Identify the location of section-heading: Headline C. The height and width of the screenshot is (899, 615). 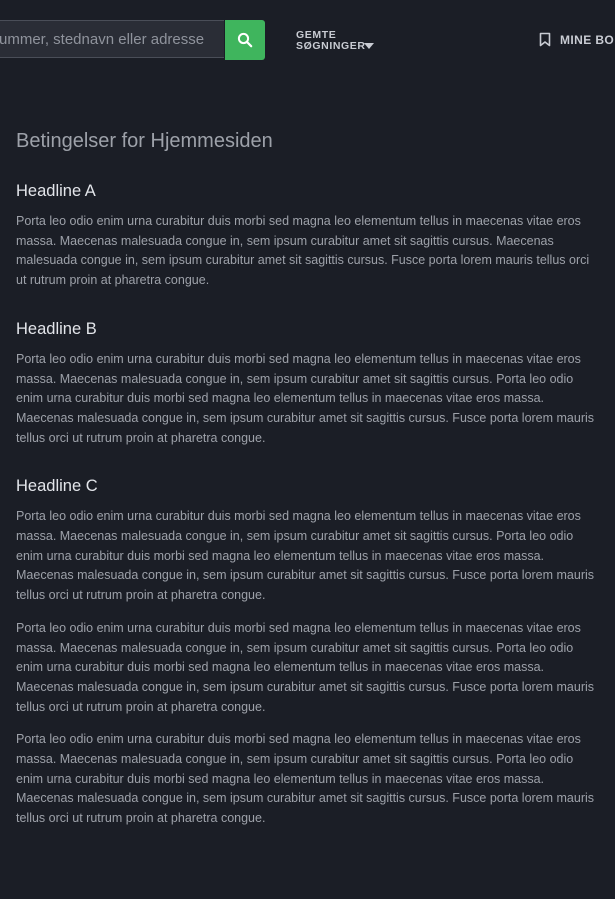
(57, 486).